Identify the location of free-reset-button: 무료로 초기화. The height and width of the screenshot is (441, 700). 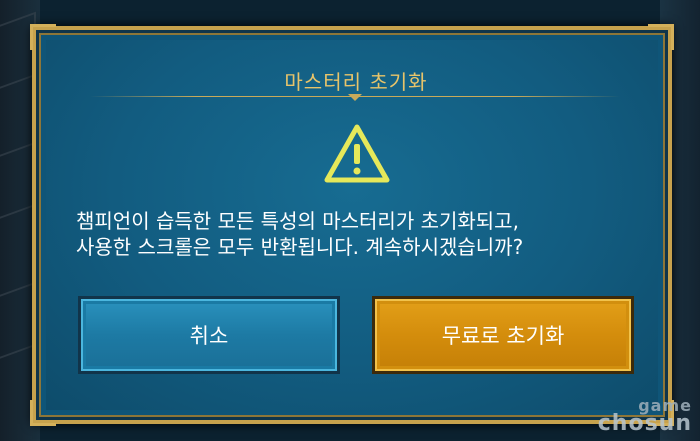
(503, 335).